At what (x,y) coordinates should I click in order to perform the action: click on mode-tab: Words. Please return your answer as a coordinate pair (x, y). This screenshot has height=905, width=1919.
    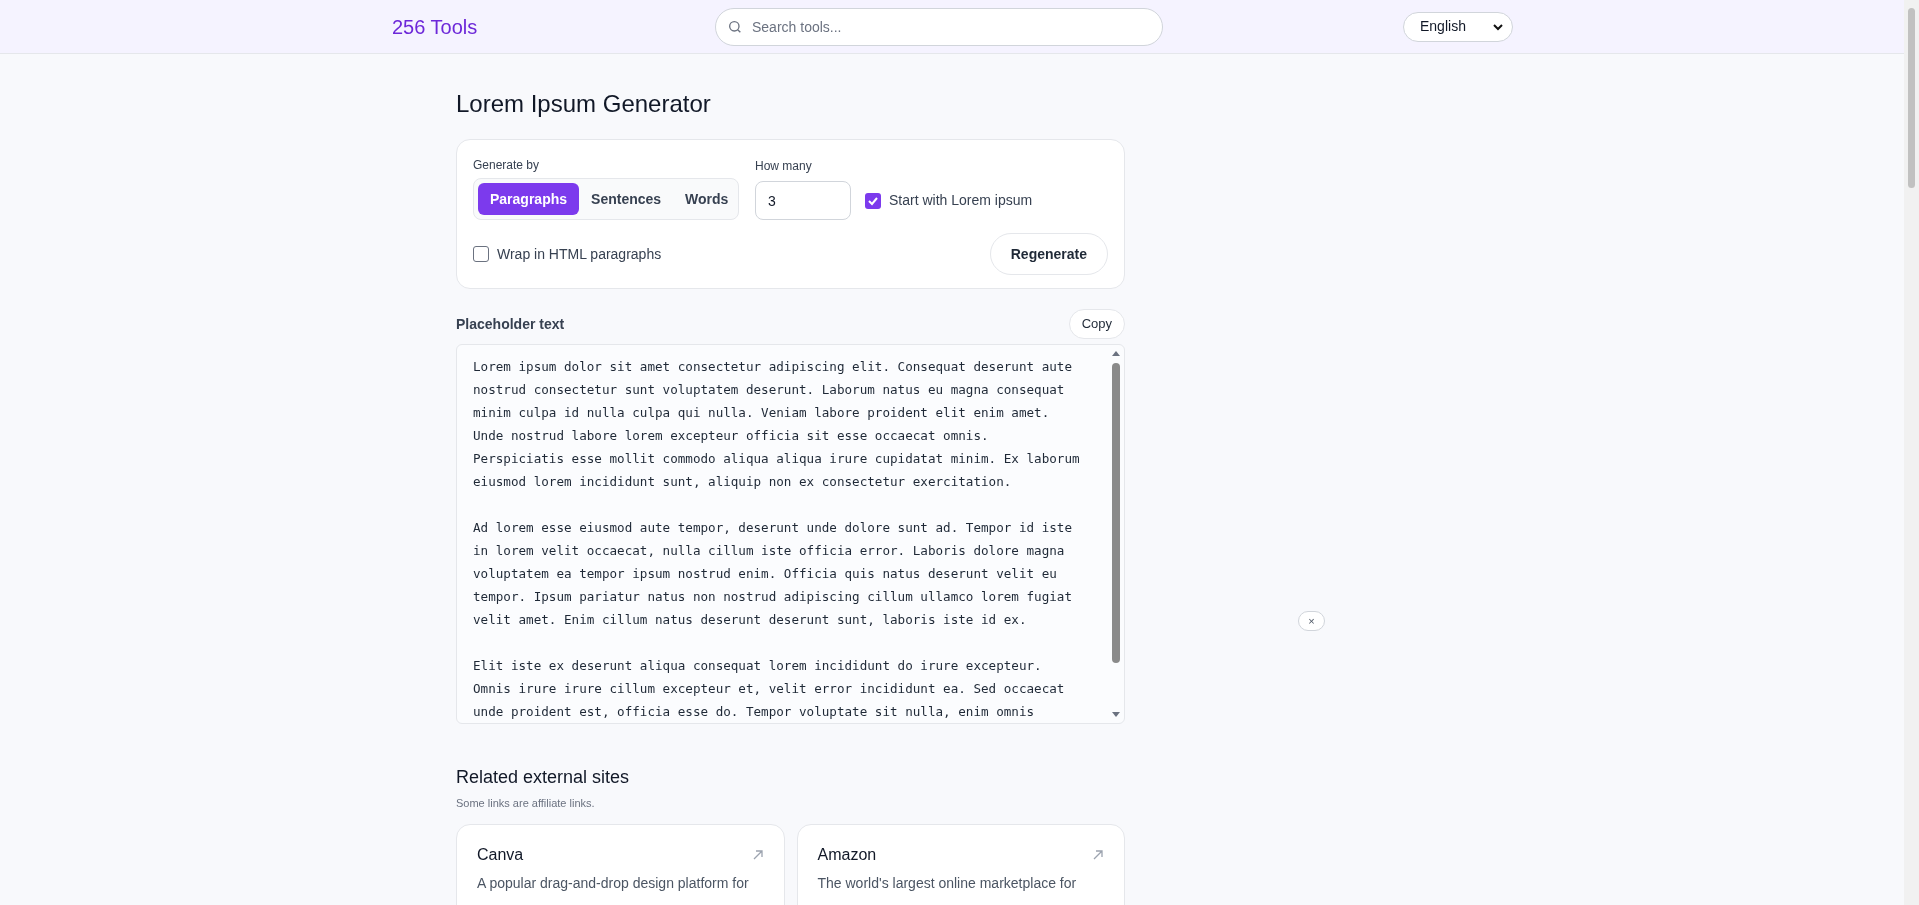
    Looking at the image, I should click on (707, 199).